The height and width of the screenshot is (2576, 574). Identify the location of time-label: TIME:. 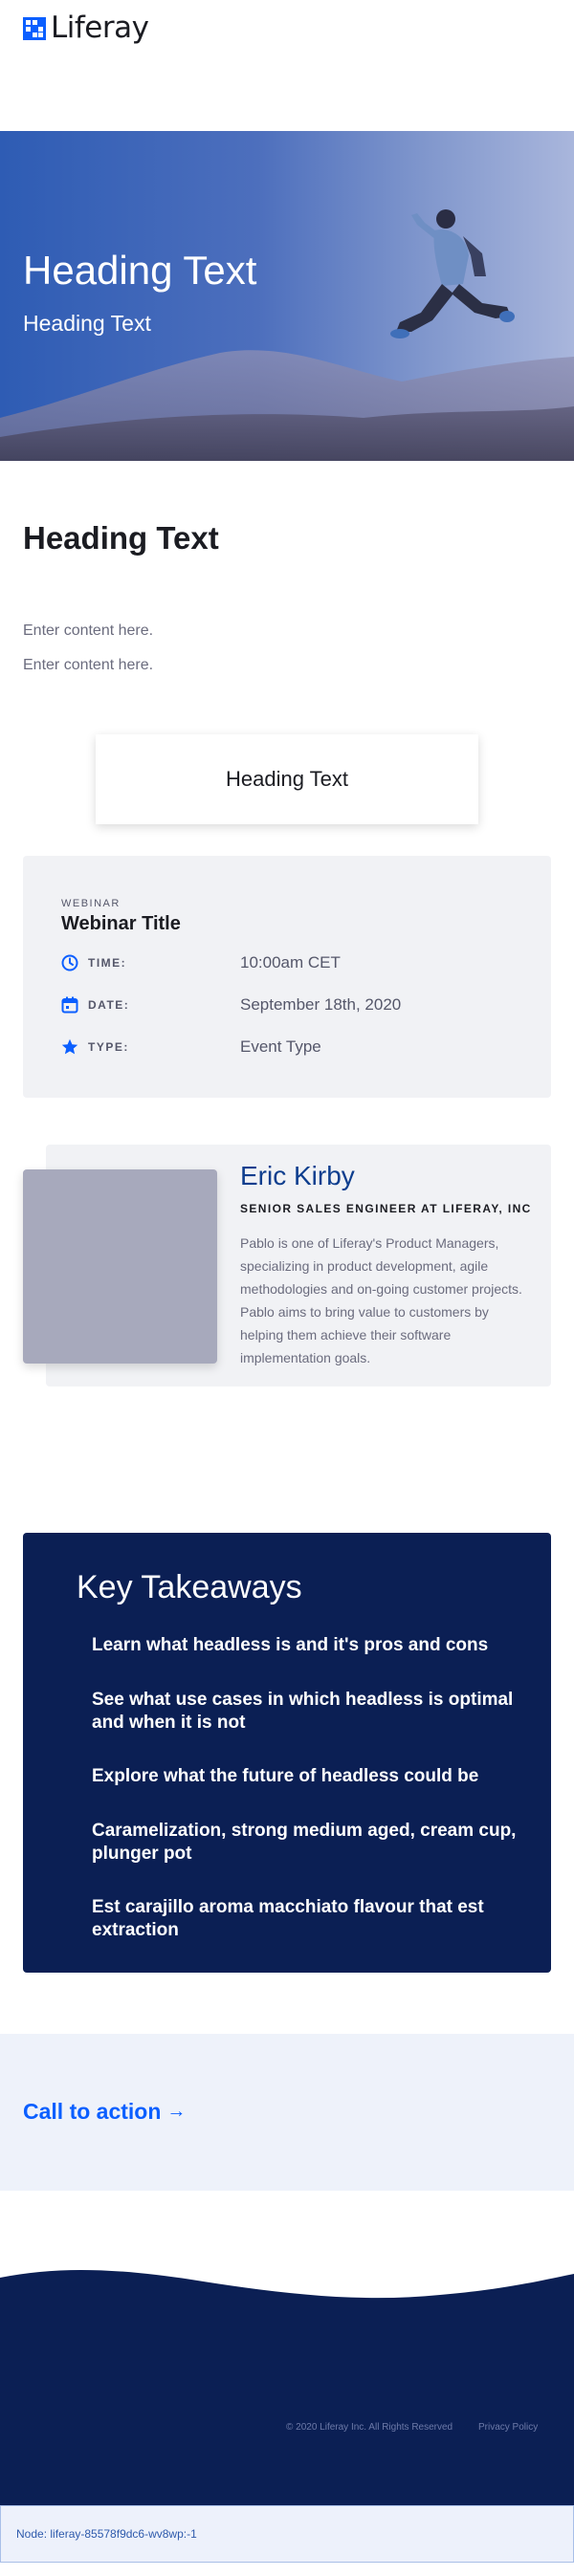
(107, 963).